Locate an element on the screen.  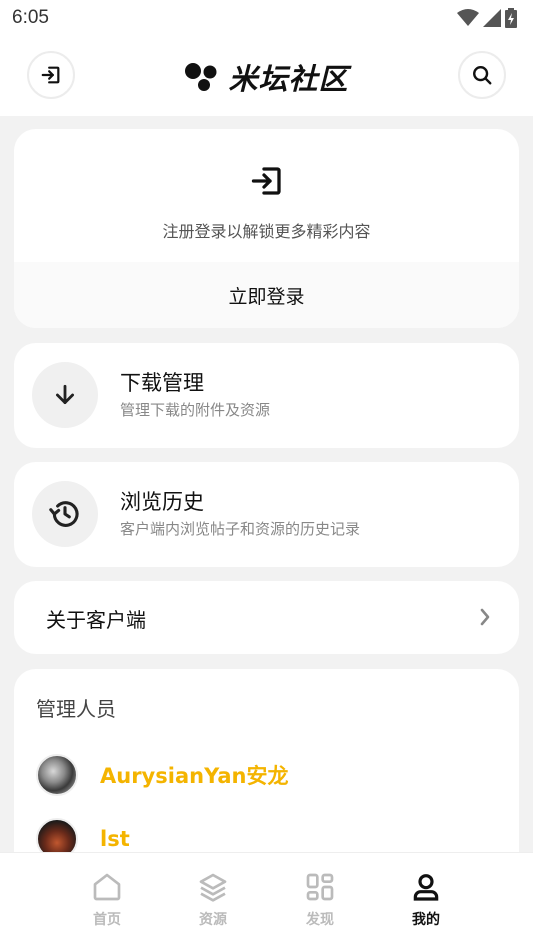
app-logo: 米坛社区 is located at coordinates (266, 77).